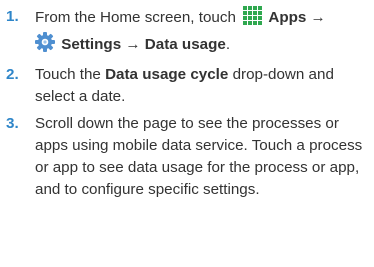 Image resolution: width=374 pixels, height=267 pixels. Describe the element at coordinates (12, 123) in the screenshot. I see `step-number: 3.` at that location.